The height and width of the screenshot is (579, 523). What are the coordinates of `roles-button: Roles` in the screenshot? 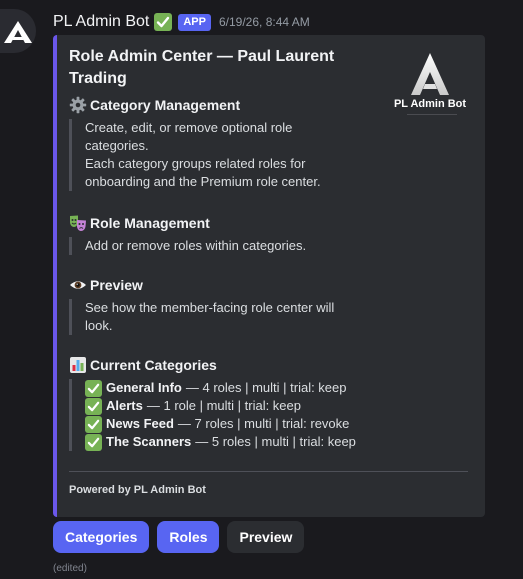 It's located at (188, 537).